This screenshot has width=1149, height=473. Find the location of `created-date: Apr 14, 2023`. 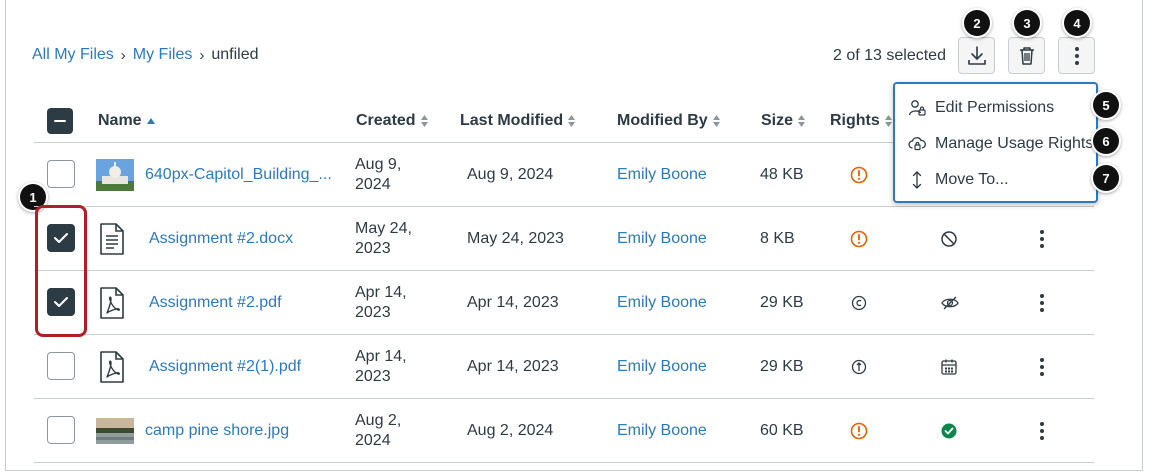

created-date: Apr 14, 2023 is located at coordinates (381, 366).